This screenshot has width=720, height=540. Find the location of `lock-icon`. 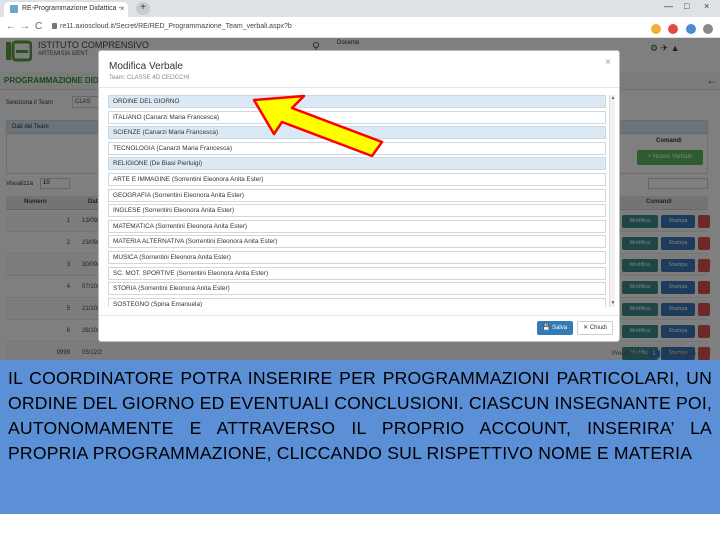

lock-icon is located at coordinates (54, 26).